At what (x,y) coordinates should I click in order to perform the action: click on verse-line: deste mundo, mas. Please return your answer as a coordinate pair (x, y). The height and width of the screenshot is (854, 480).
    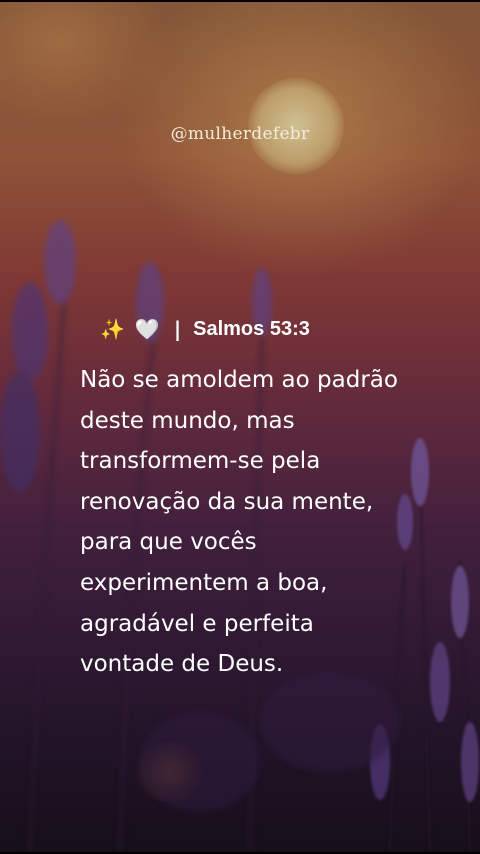
    Looking at the image, I should click on (187, 420).